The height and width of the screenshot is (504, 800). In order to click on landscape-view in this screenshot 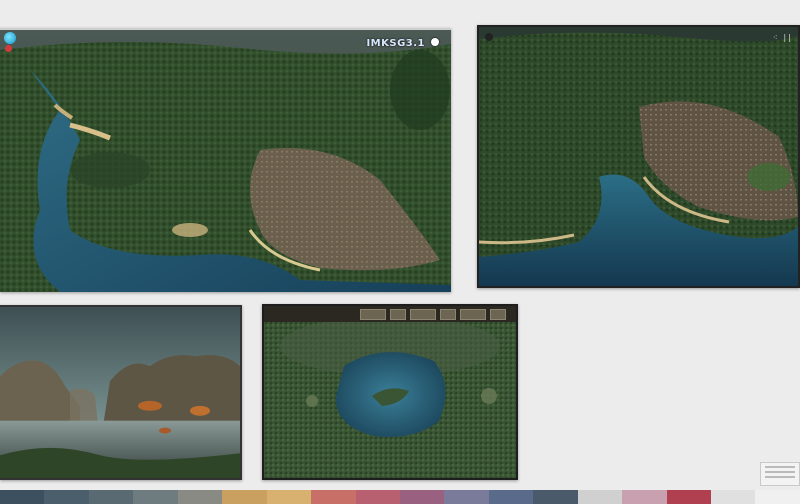, I will do `click(121, 392)`.